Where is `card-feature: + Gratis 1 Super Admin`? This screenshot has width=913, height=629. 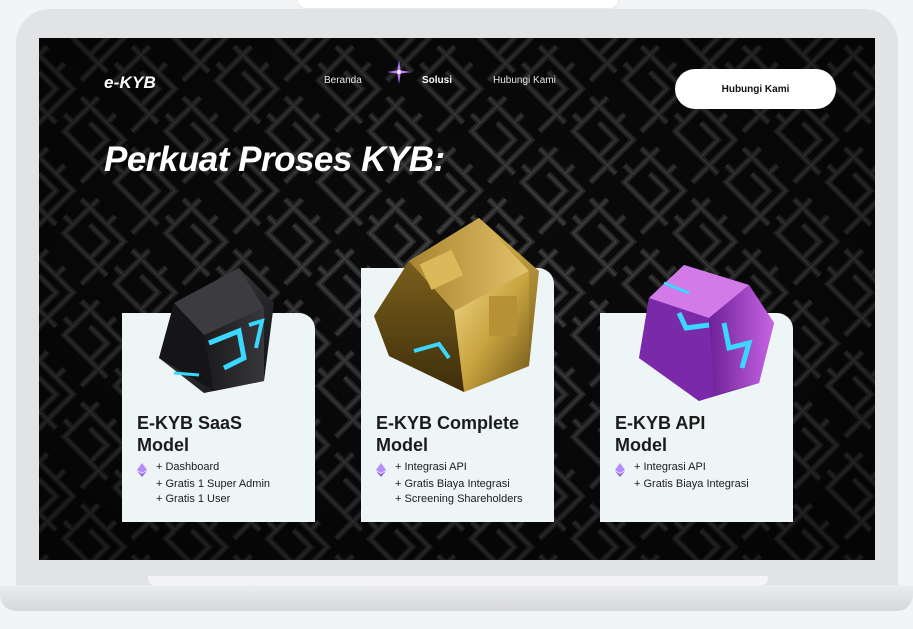 card-feature: + Gratis 1 Super Admin is located at coordinates (213, 484).